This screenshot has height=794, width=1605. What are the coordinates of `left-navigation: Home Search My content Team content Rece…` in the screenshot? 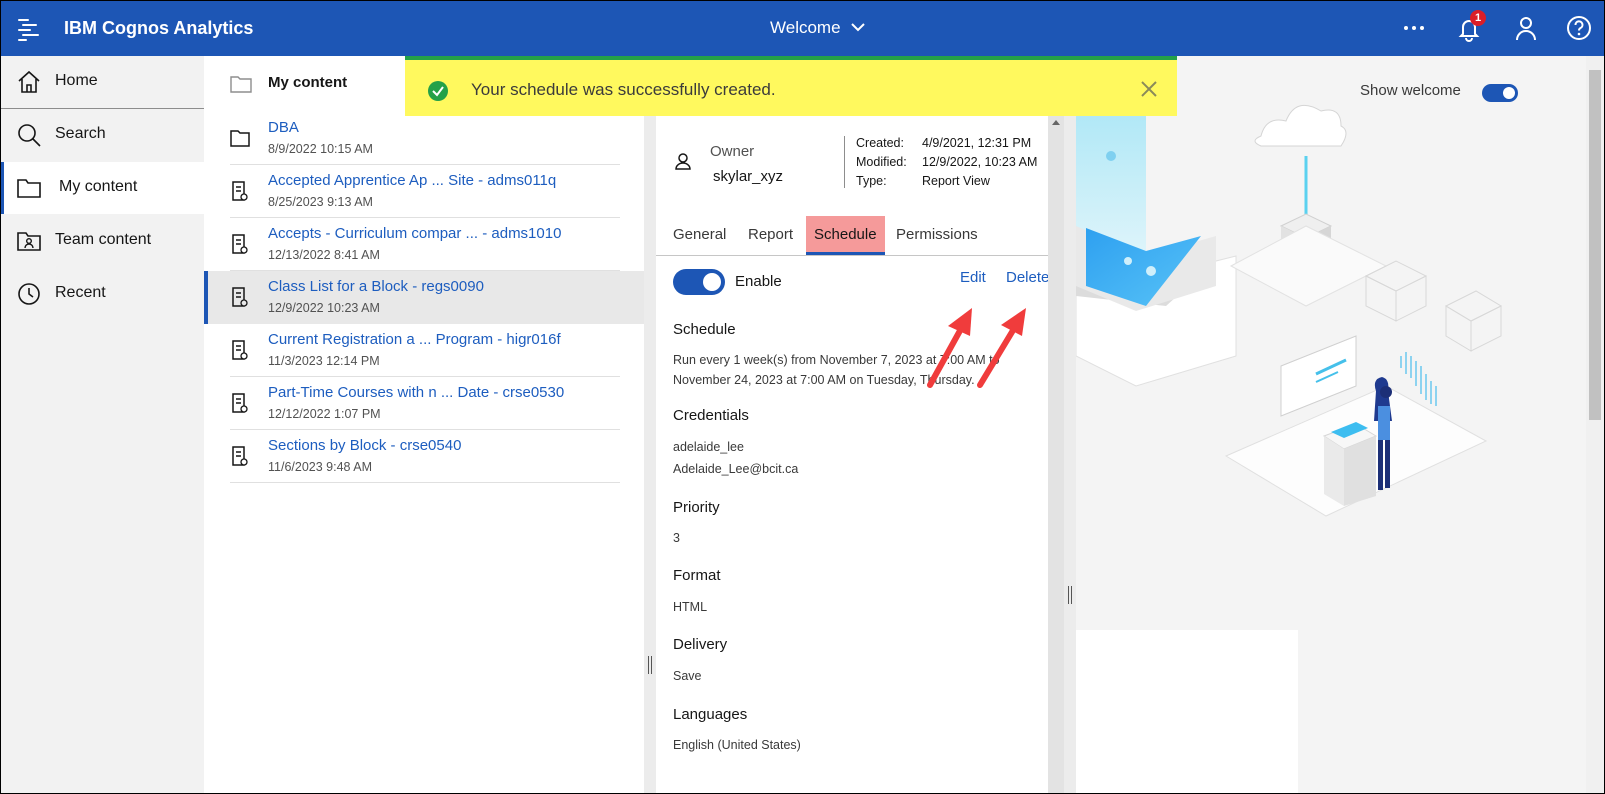 It's located at (102, 425).